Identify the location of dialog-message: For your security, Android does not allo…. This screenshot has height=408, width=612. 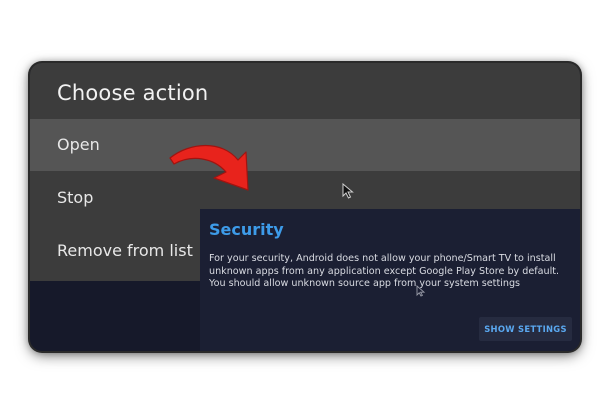
(390, 272).